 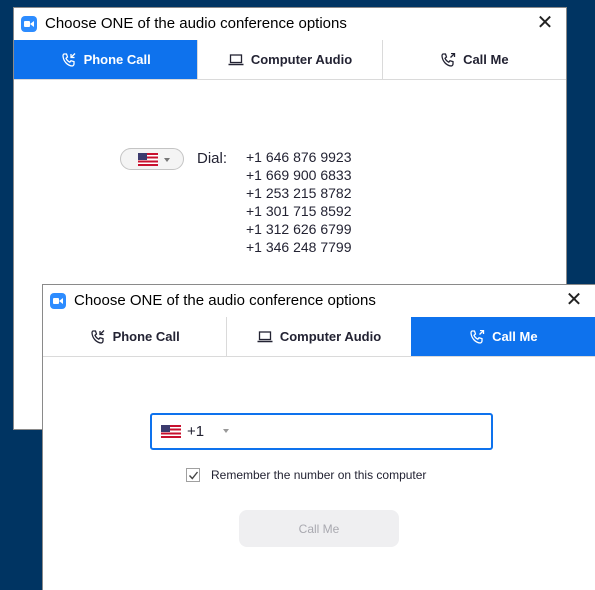 I want to click on remember-checkbox, so click(x=193, y=475).